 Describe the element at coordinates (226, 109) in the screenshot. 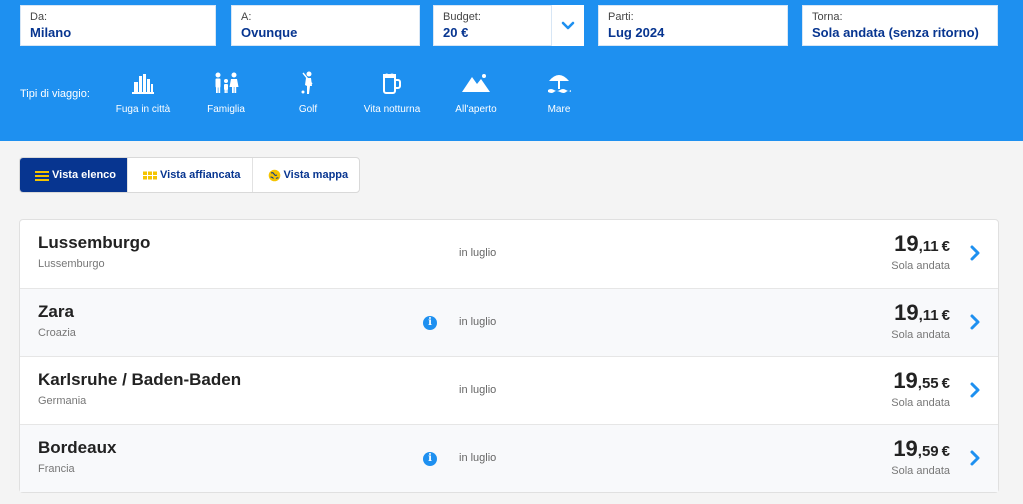

I see `trip-type-label: Famiglia` at that location.